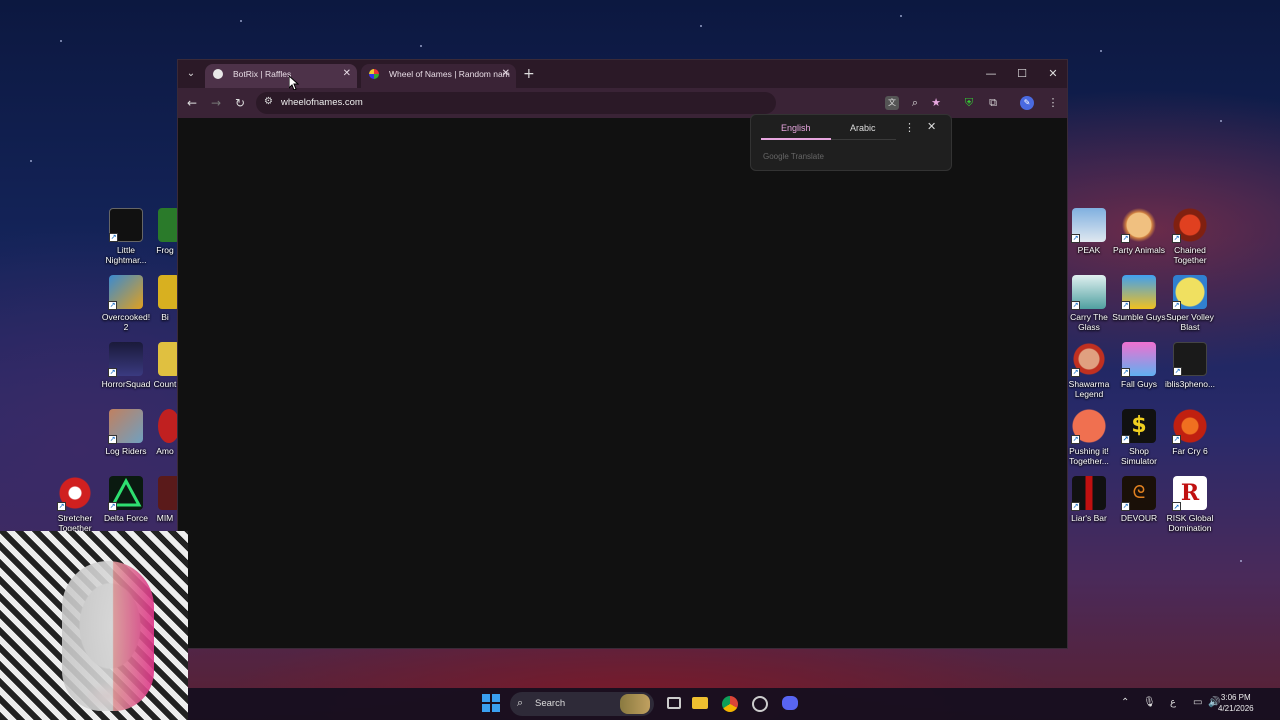  Describe the element at coordinates (1190, 504) in the screenshot. I see `desktop-icon-risk-global-domination: R ↗ RISK Global Domination` at that location.